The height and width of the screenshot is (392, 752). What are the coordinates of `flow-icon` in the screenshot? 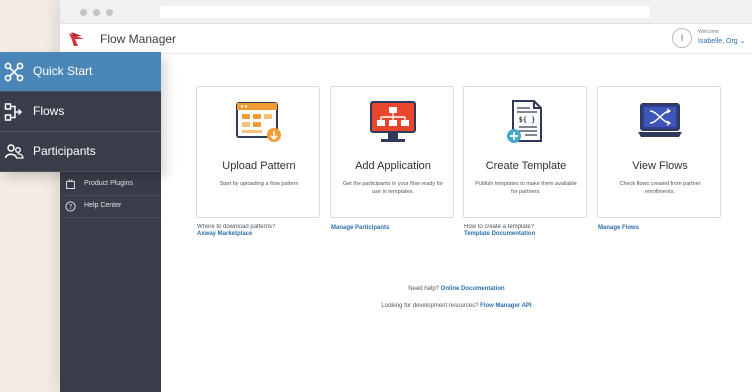 It's located at (13, 112).